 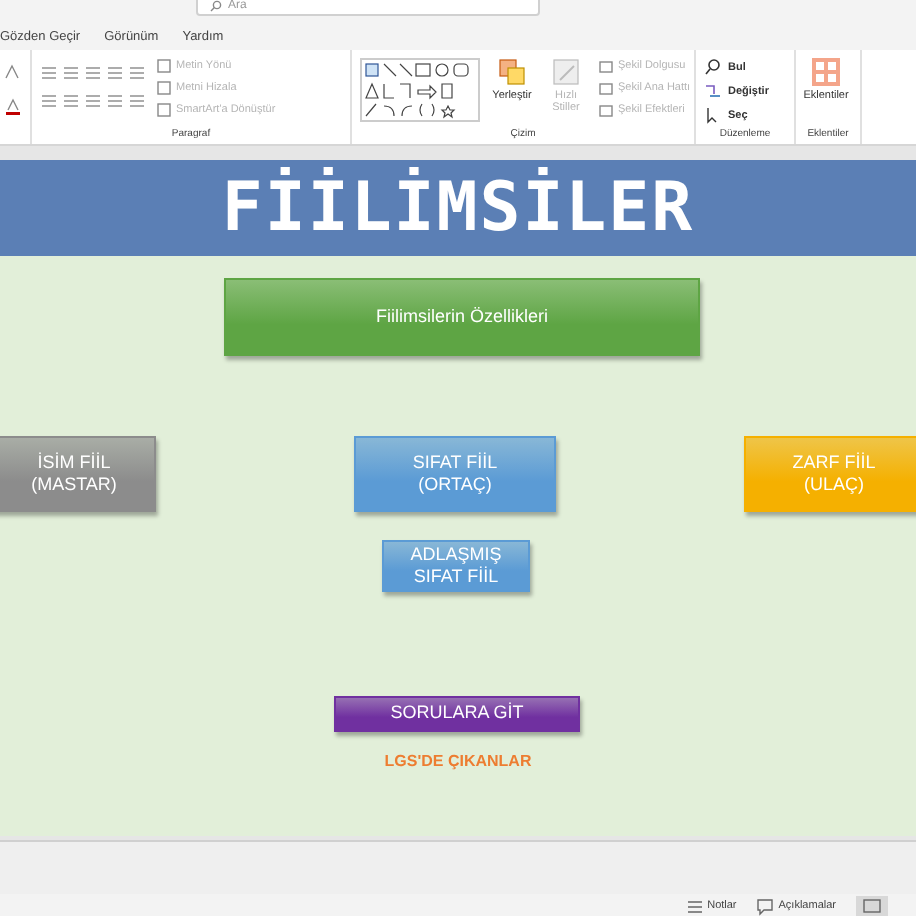 I want to click on slide-title: FİİLİMSİLER, so click(x=458, y=208).